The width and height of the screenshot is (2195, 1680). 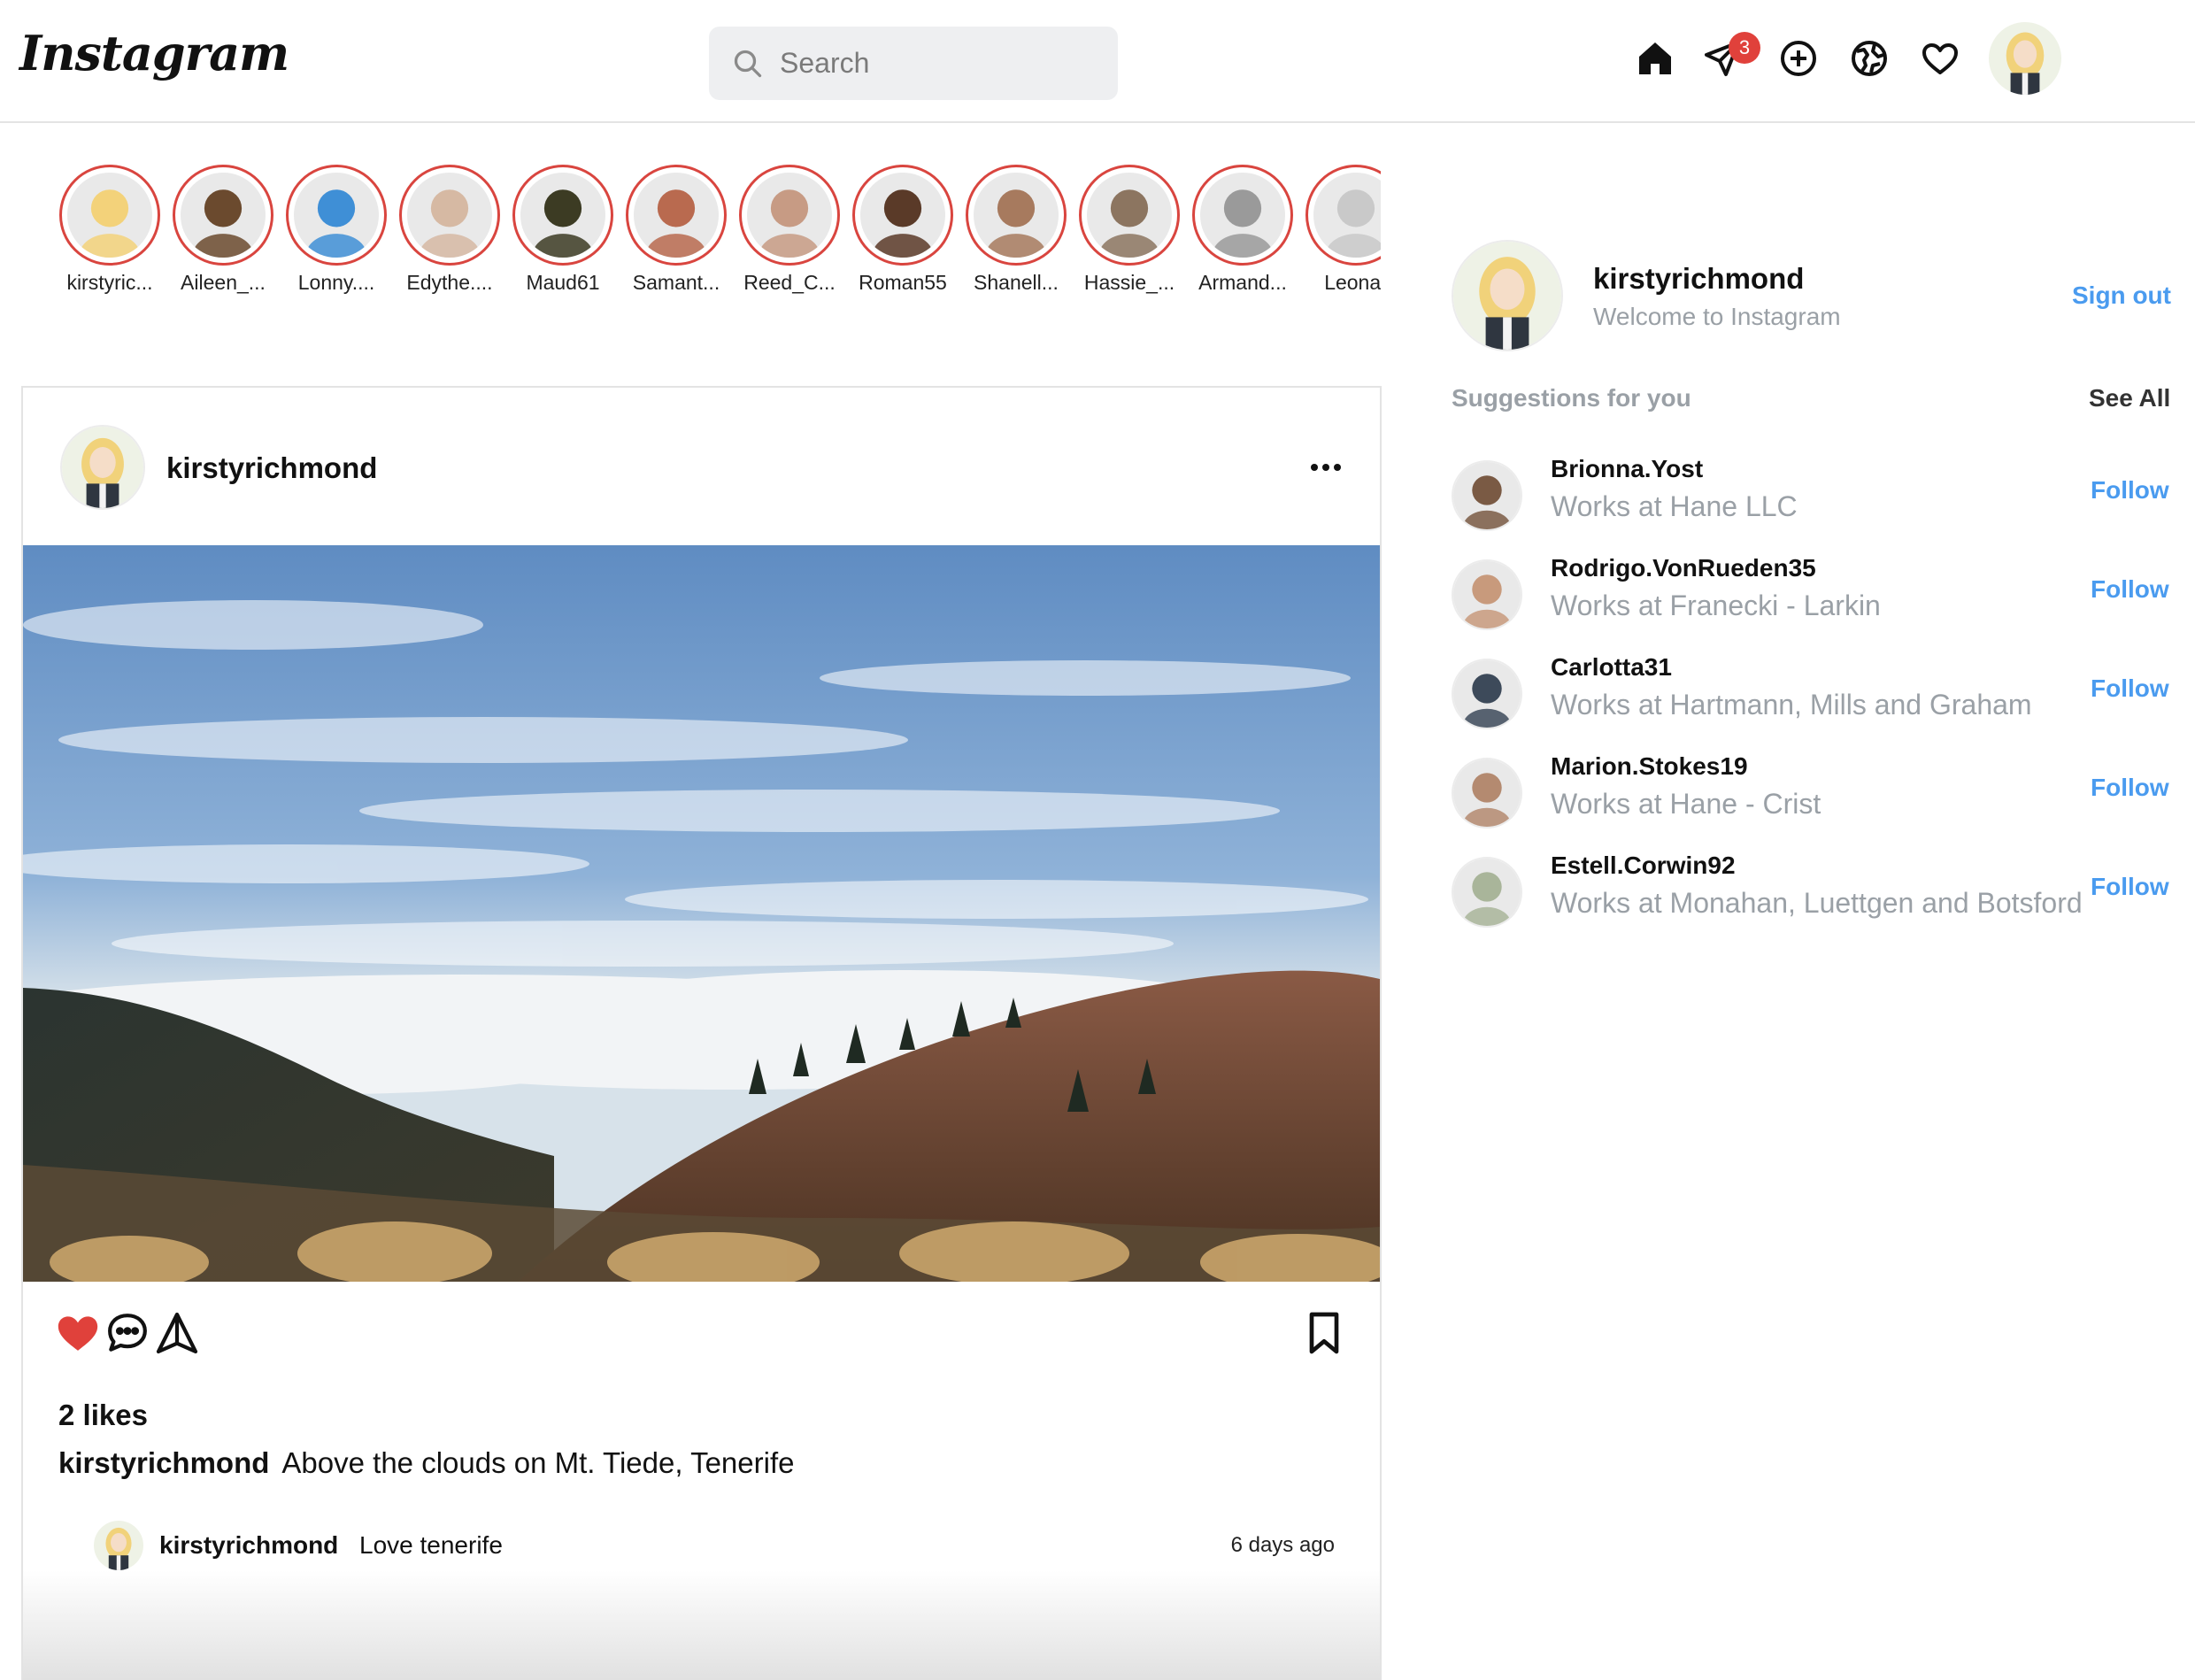 I want to click on bookmark-icon, so click(x=1324, y=1333).